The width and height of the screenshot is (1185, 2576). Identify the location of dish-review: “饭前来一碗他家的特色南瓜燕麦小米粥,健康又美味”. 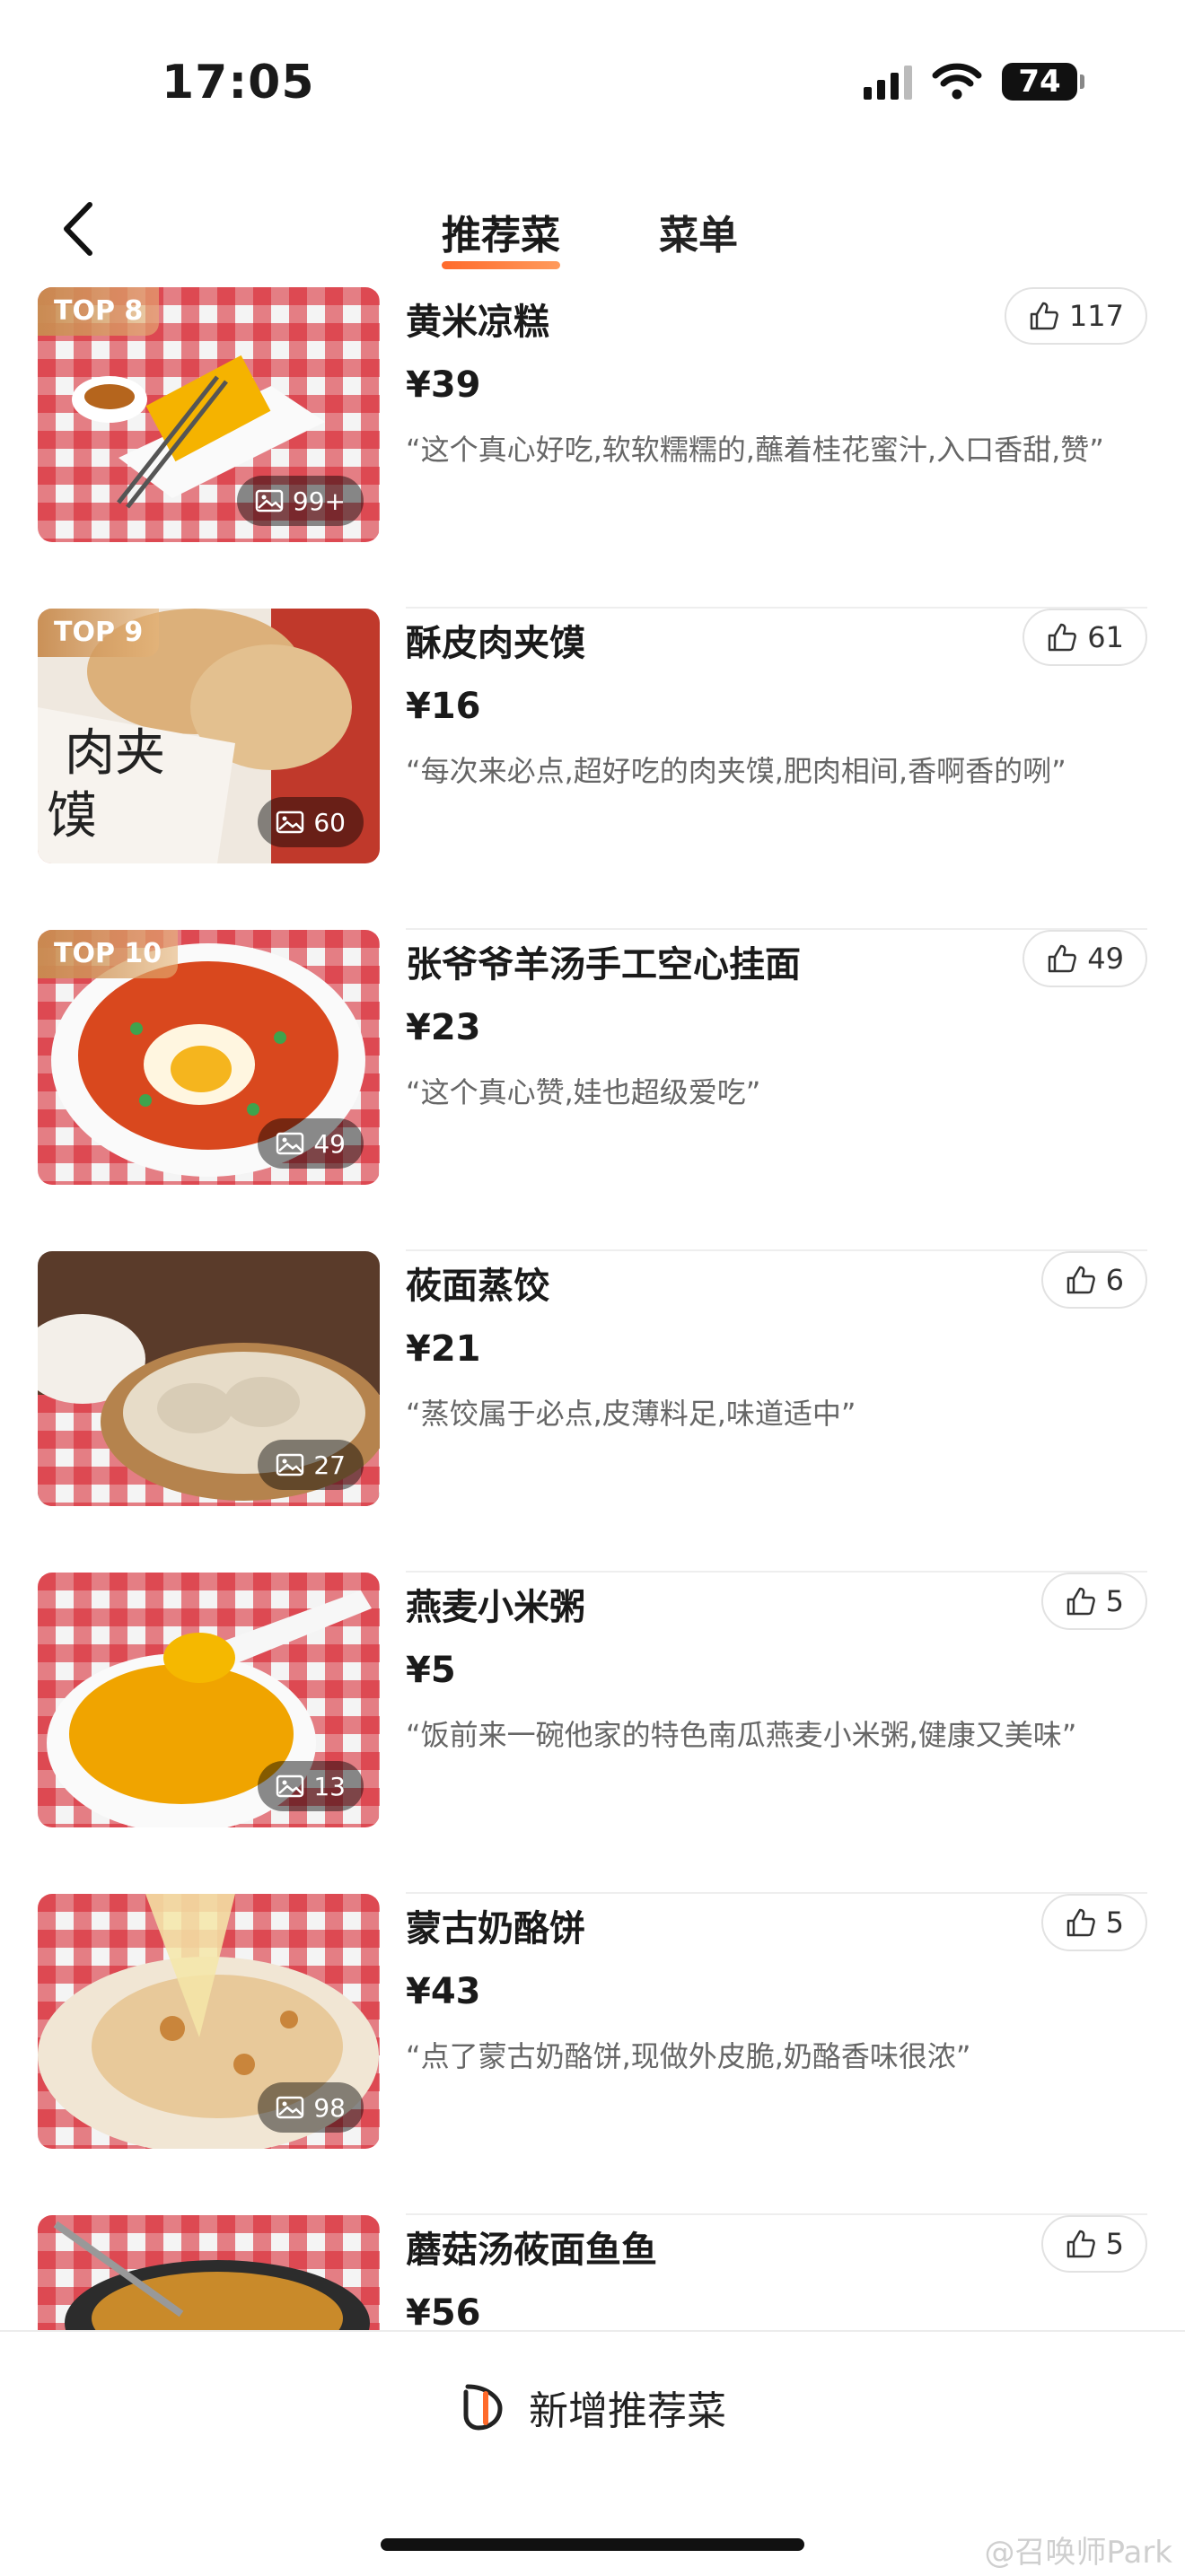
(741, 1735).